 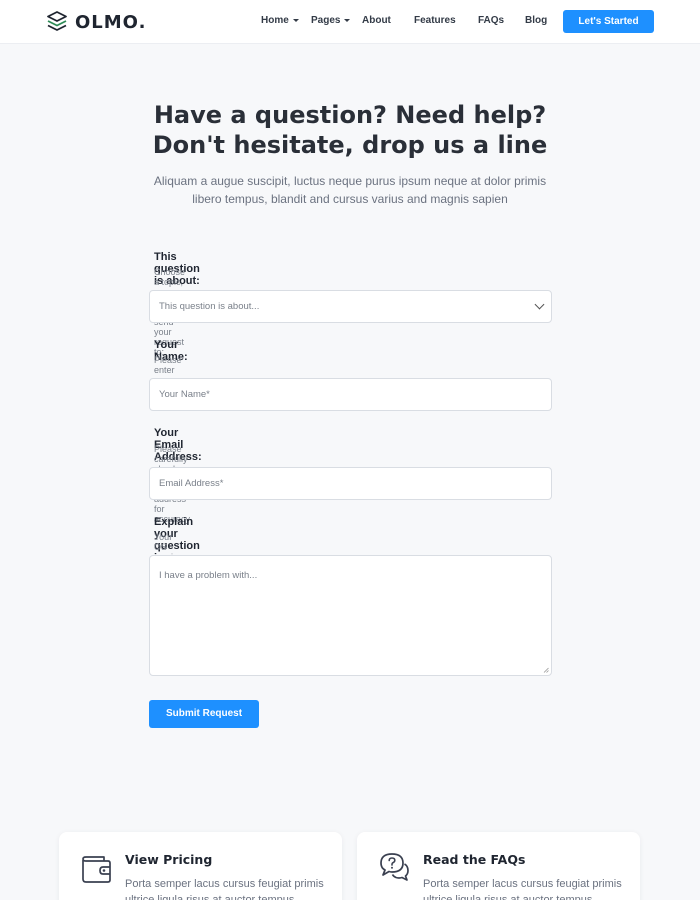 I want to click on nav-label: Home, so click(x=275, y=20).